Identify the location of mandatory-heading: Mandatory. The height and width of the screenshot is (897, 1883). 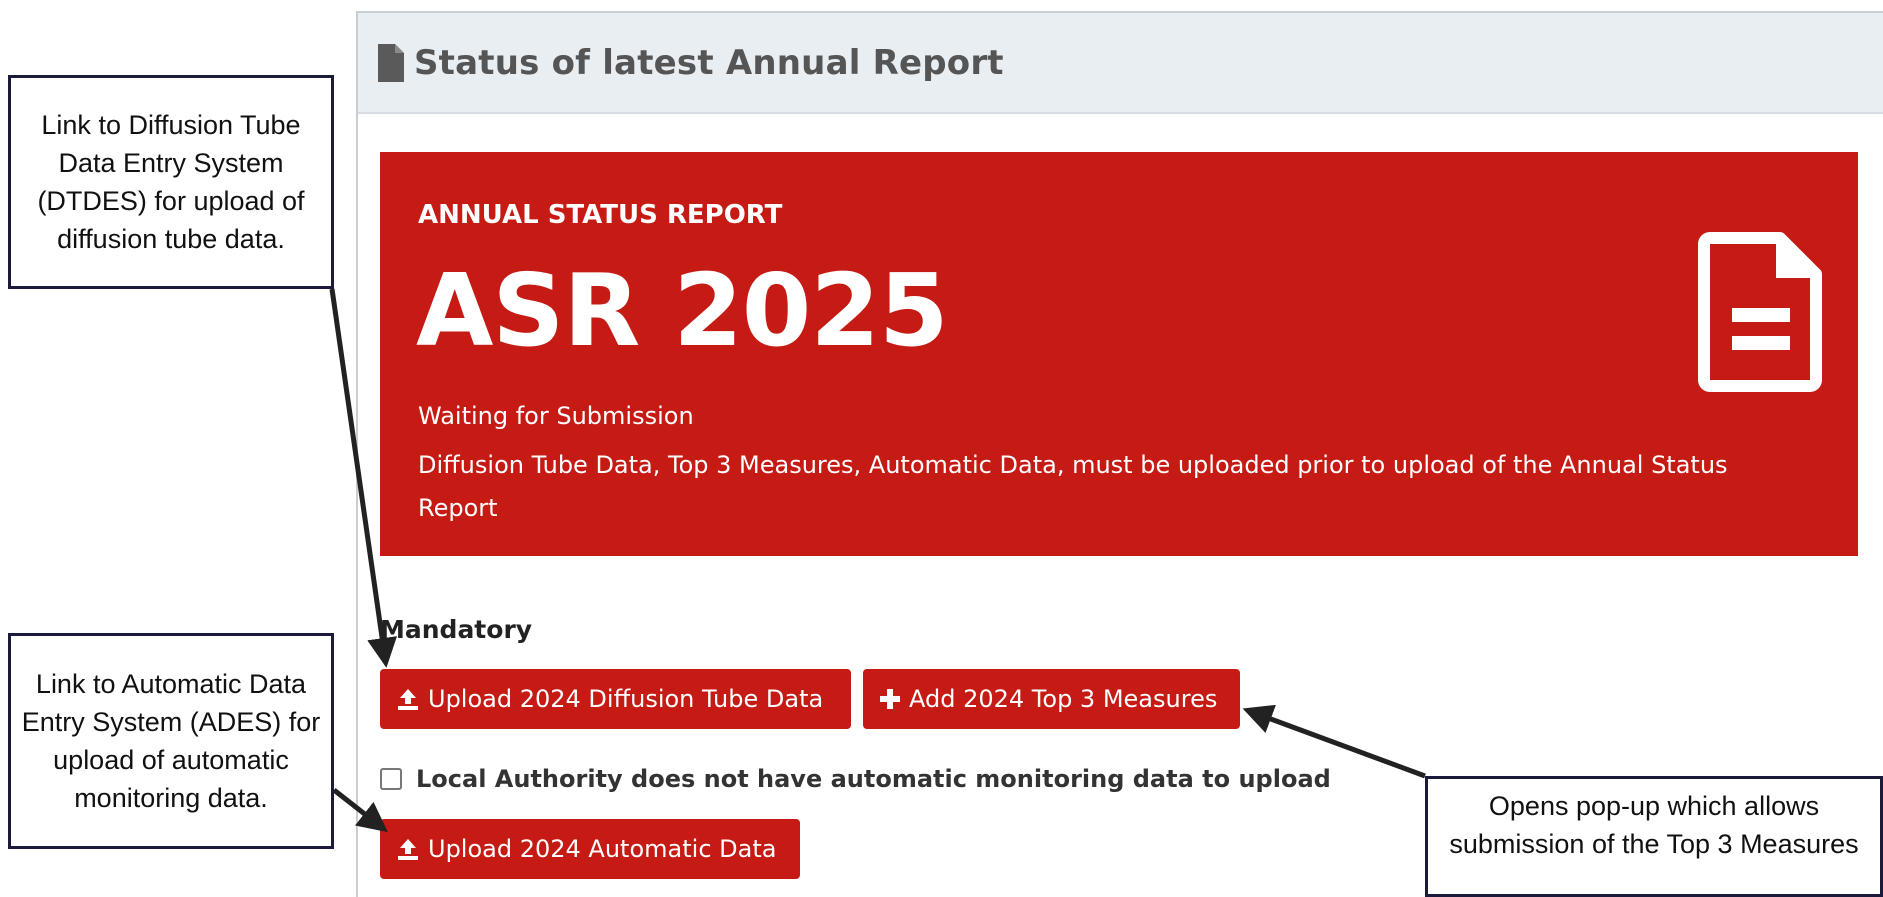
(456, 629).